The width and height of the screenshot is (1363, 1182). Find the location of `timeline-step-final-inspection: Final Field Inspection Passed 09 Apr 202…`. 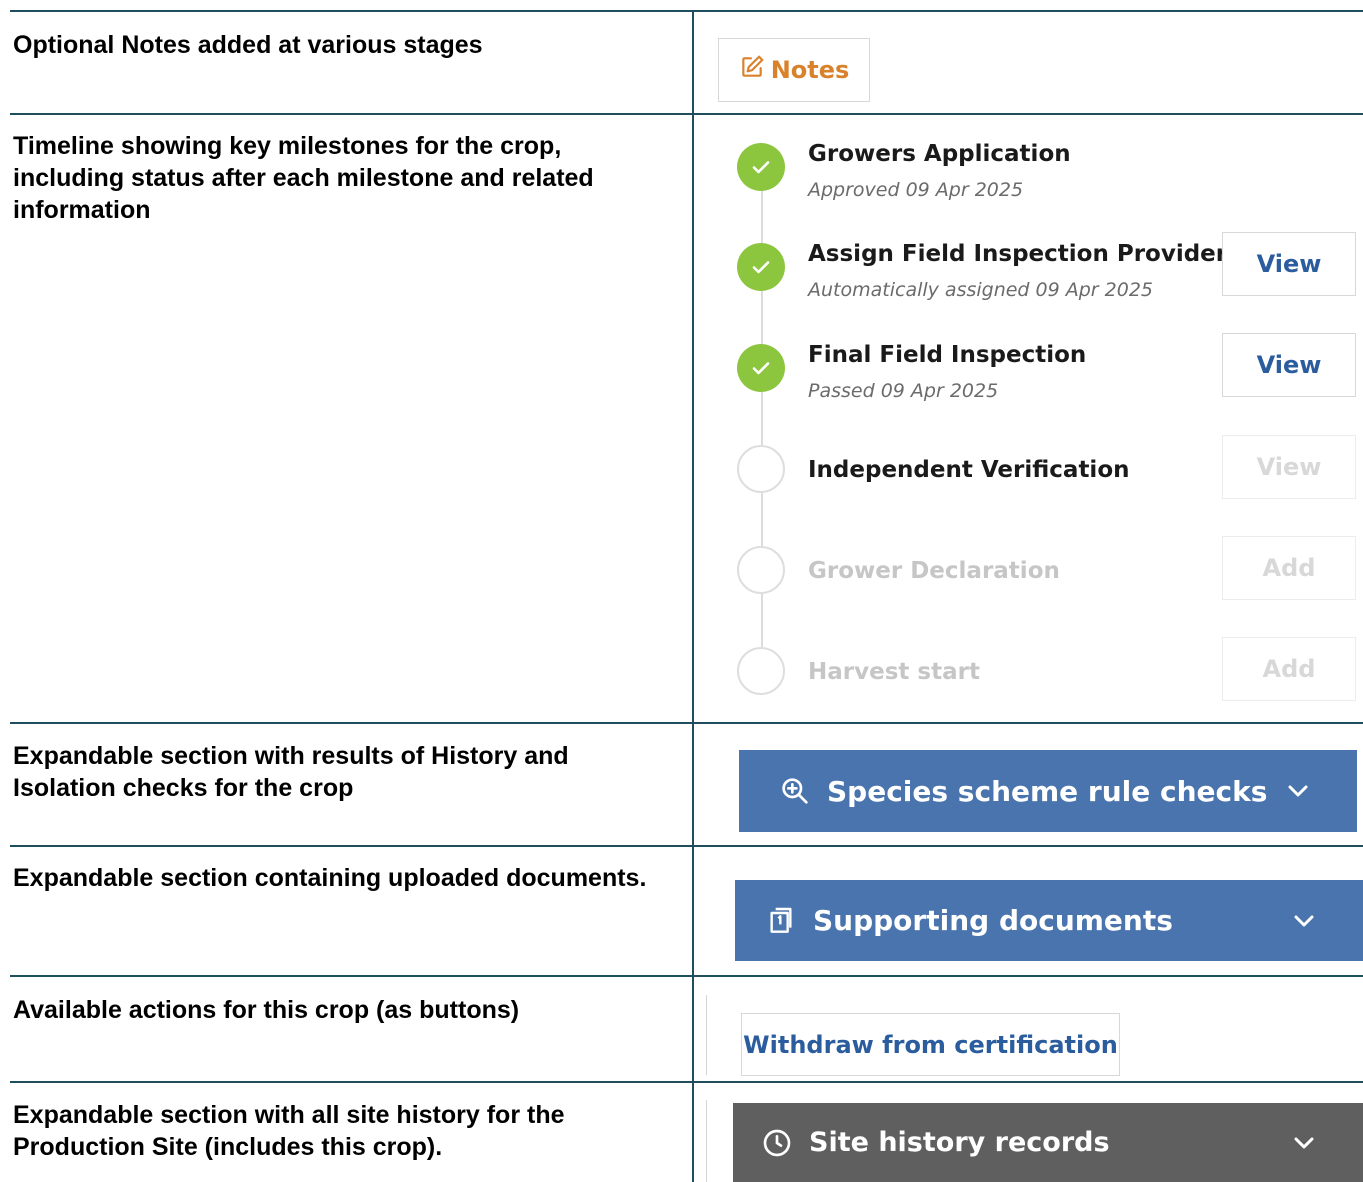

timeline-step-final-inspection: Final Field Inspection Passed 09 Apr 202… is located at coordinates (1047, 372).